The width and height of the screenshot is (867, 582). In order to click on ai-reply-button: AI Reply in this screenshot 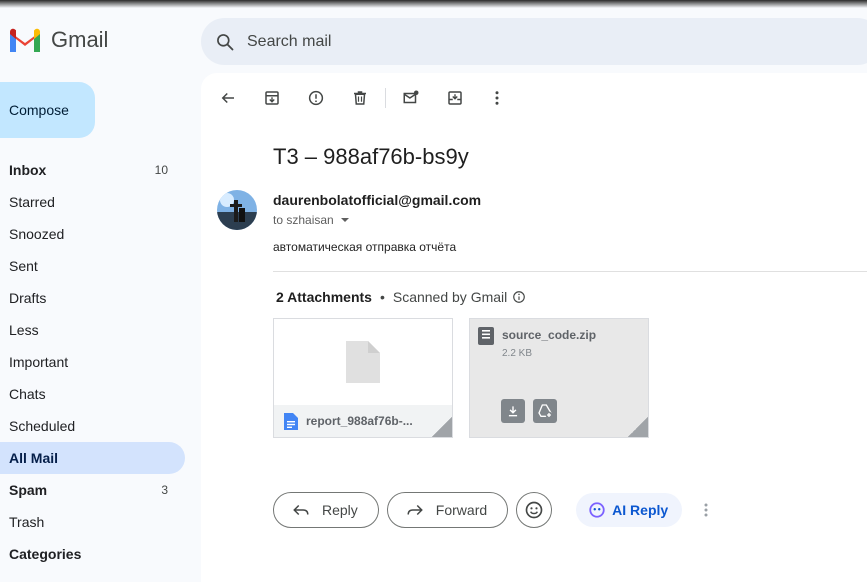, I will do `click(629, 510)`.